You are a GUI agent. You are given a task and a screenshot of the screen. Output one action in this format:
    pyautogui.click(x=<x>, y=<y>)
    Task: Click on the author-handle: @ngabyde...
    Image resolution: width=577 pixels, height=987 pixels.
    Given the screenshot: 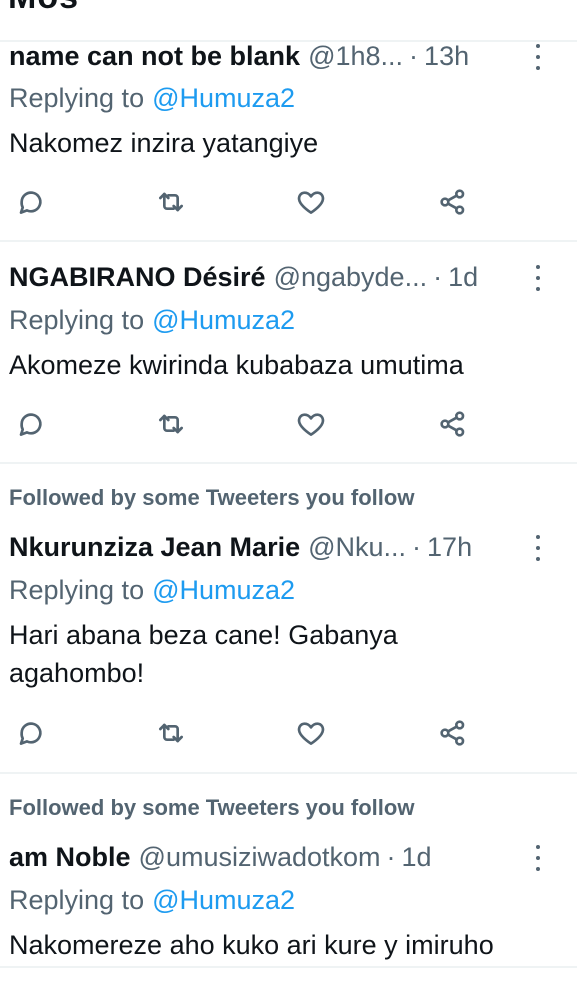 What is the action you would take?
    pyautogui.click(x=351, y=277)
    